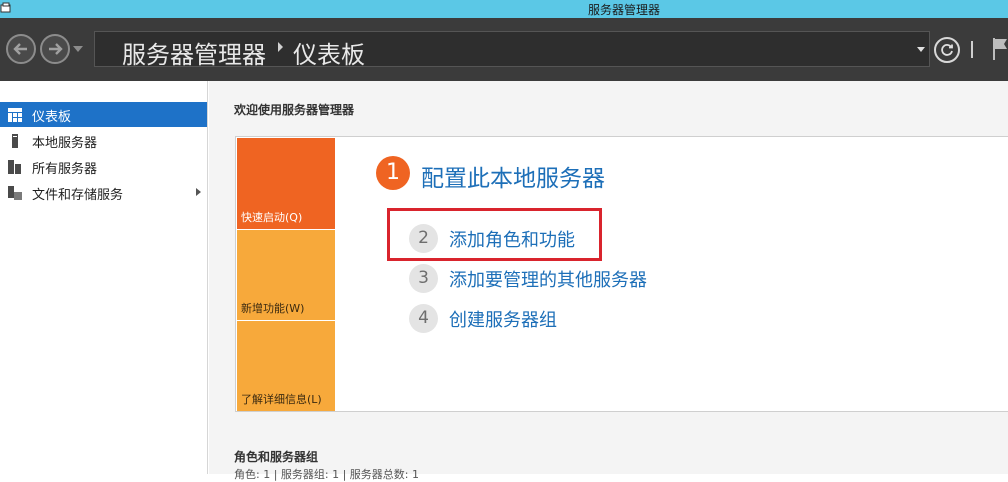 The image size is (1008, 482). I want to click on forward-button, so click(55, 49).